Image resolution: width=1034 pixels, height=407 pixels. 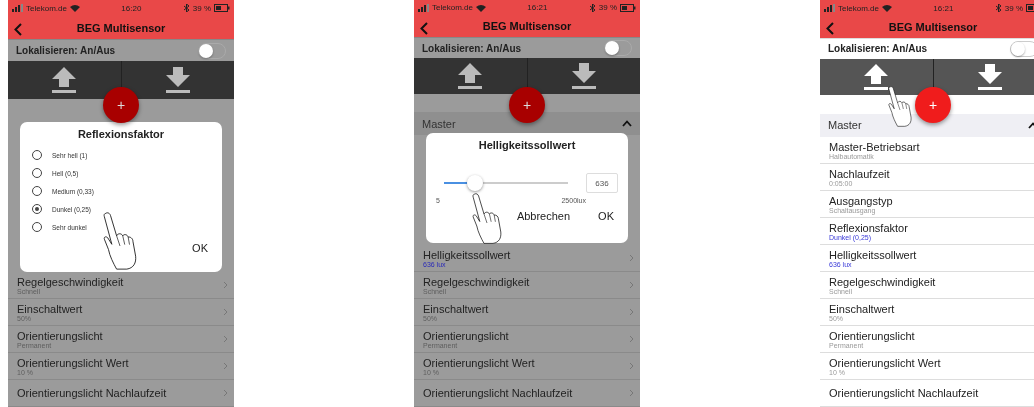 I want to click on hand-drawing, so click(x=900, y=106).